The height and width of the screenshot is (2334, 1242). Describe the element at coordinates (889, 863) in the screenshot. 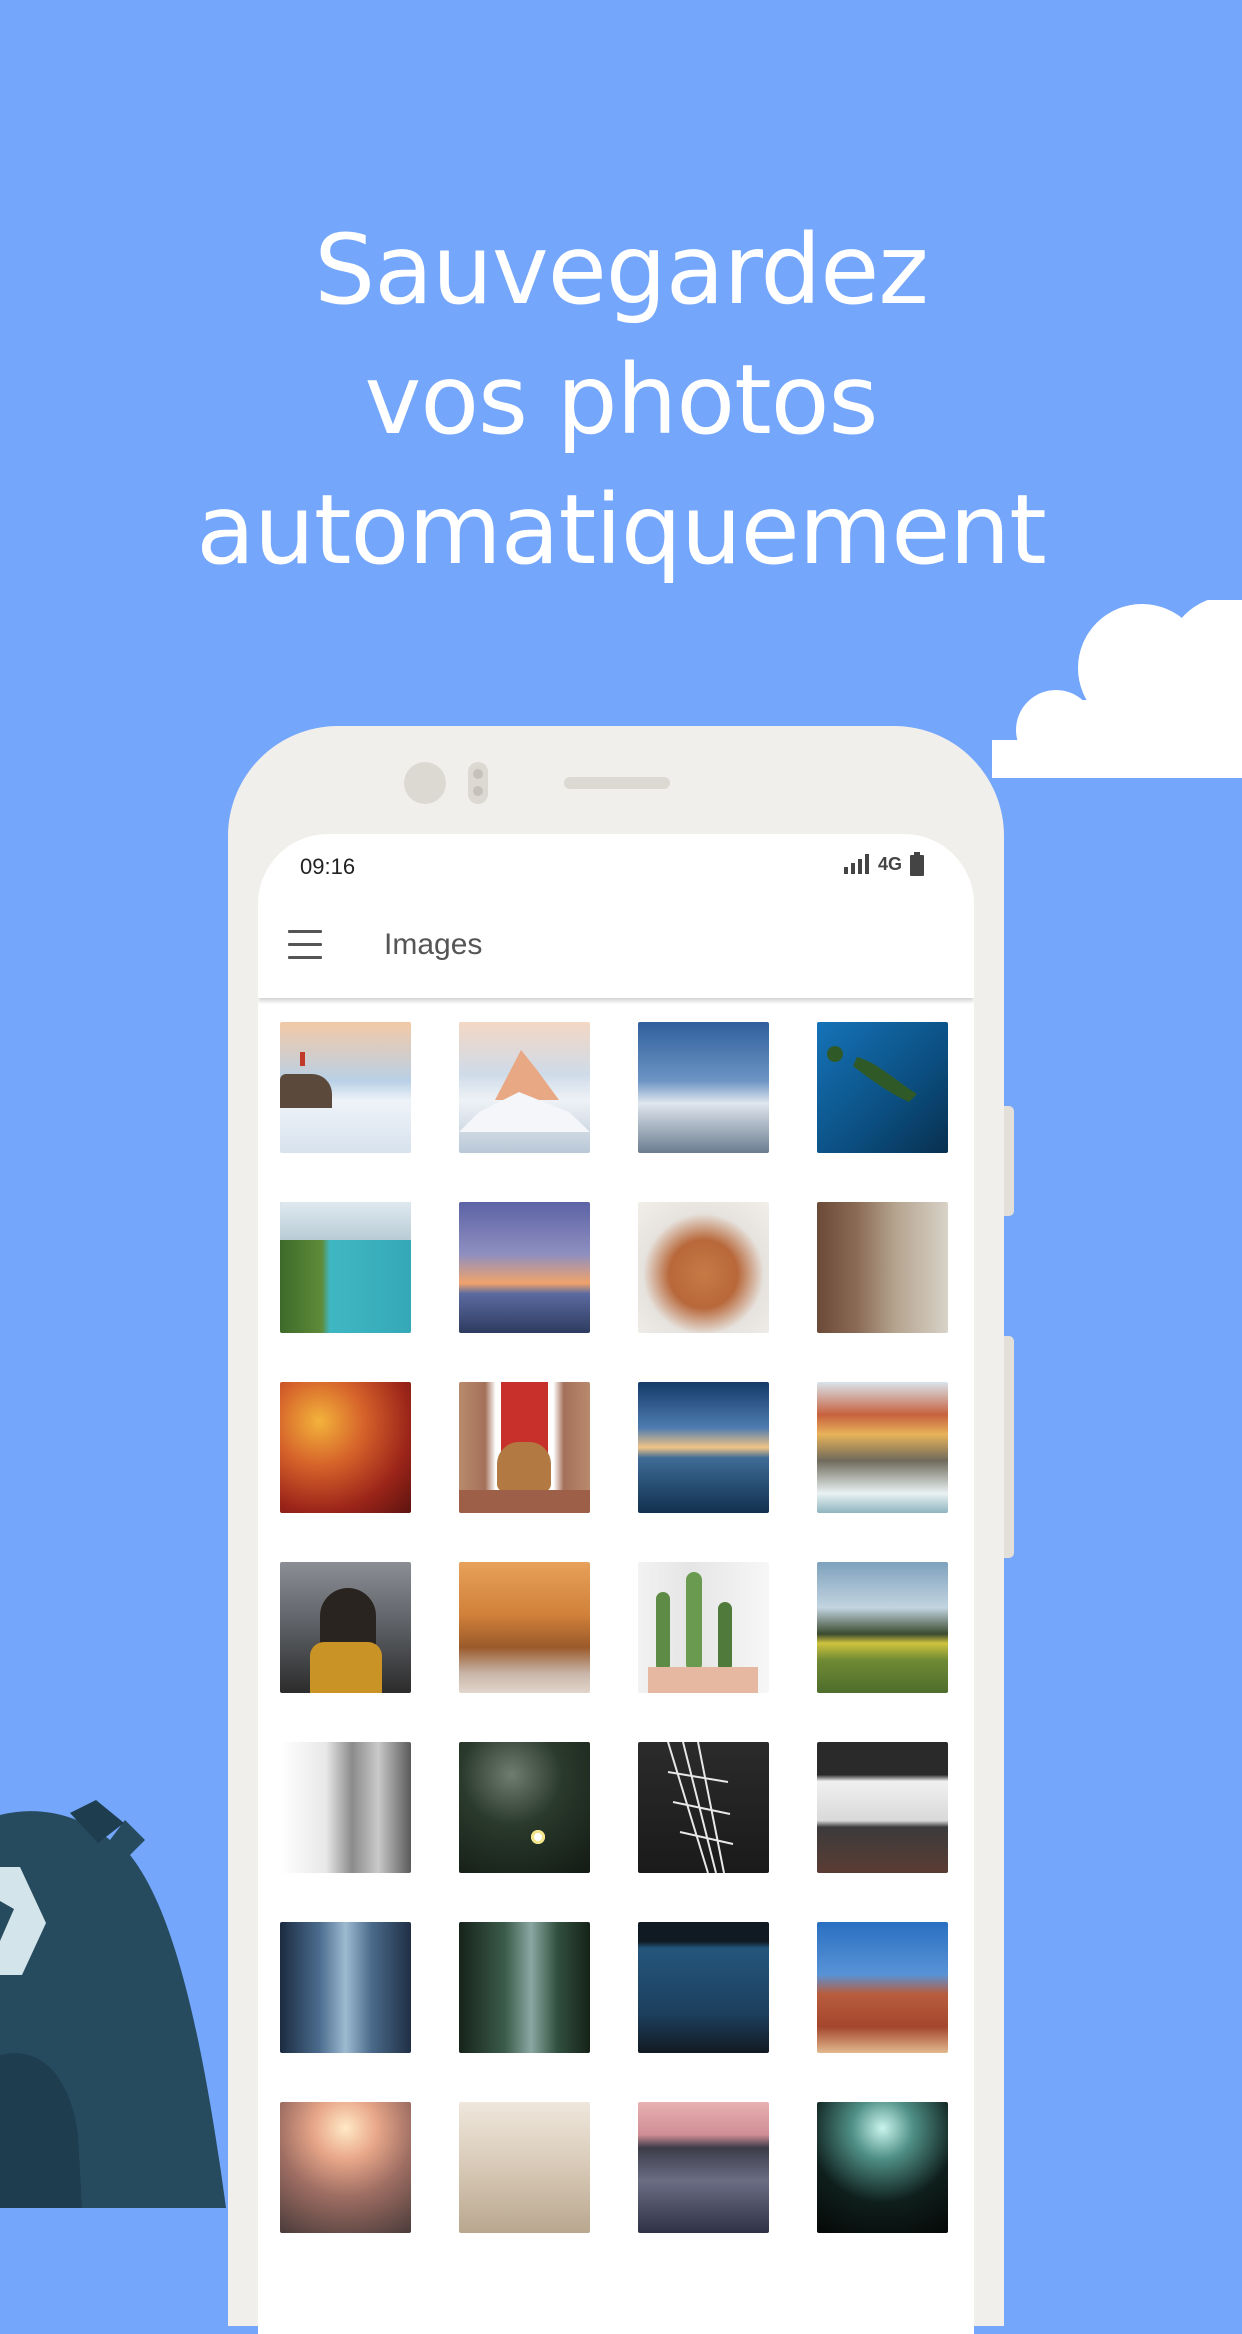

I see `network-type: 4G` at that location.